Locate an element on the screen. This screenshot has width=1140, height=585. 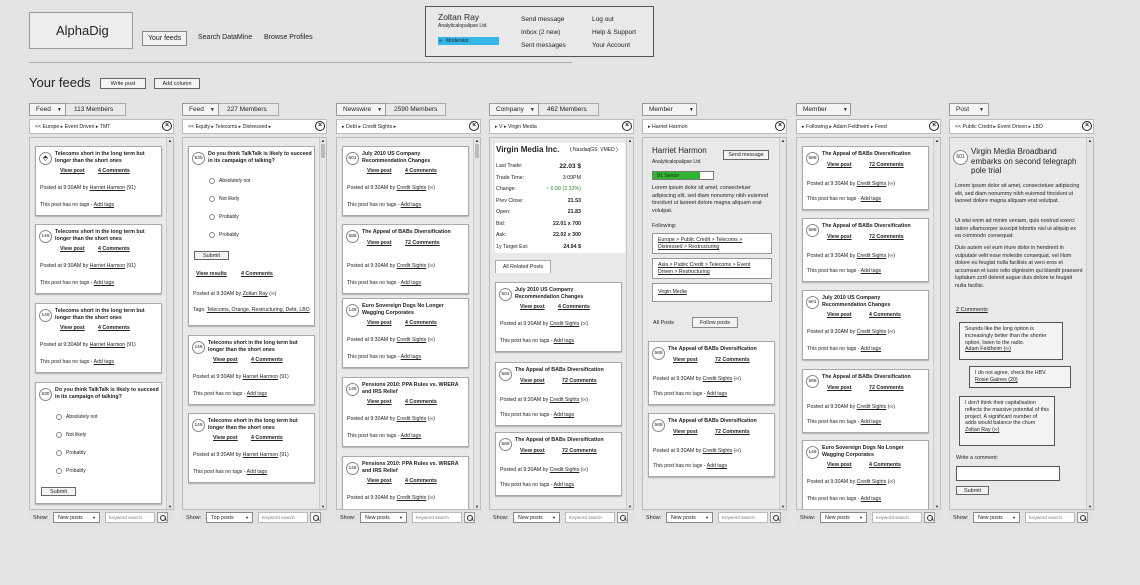
send-message-button: Send message is located at coordinates (746, 155).